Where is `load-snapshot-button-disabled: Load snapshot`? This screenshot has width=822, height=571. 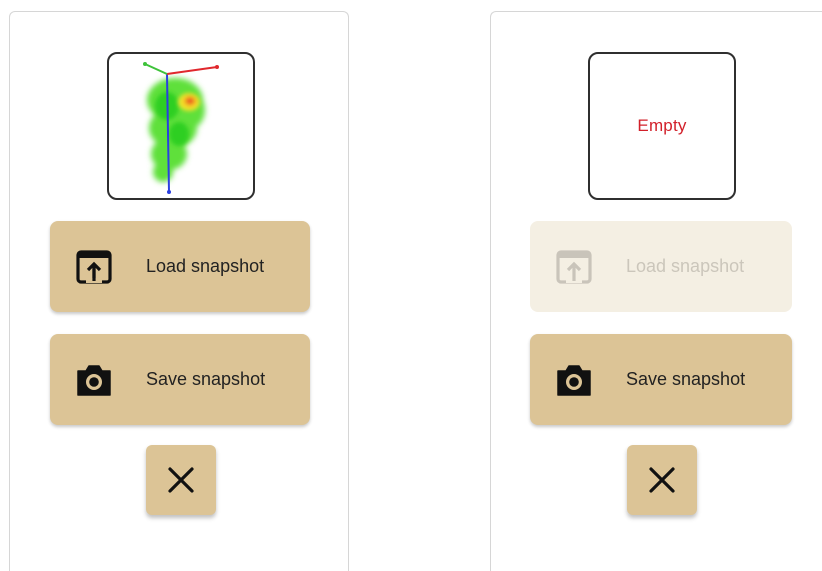
load-snapshot-button-disabled: Load snapshot is located at coordinates (661, 266).